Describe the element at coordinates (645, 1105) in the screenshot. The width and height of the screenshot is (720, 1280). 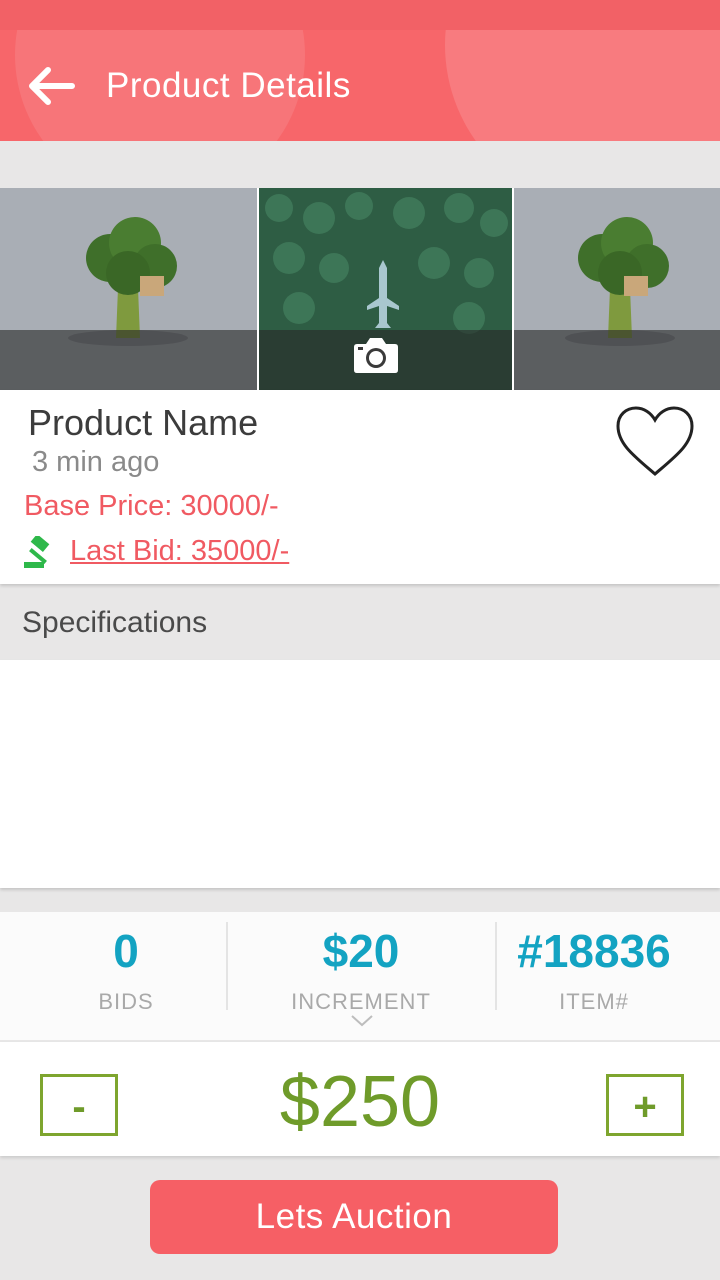
I see `increase-bid-button: +` at that location.